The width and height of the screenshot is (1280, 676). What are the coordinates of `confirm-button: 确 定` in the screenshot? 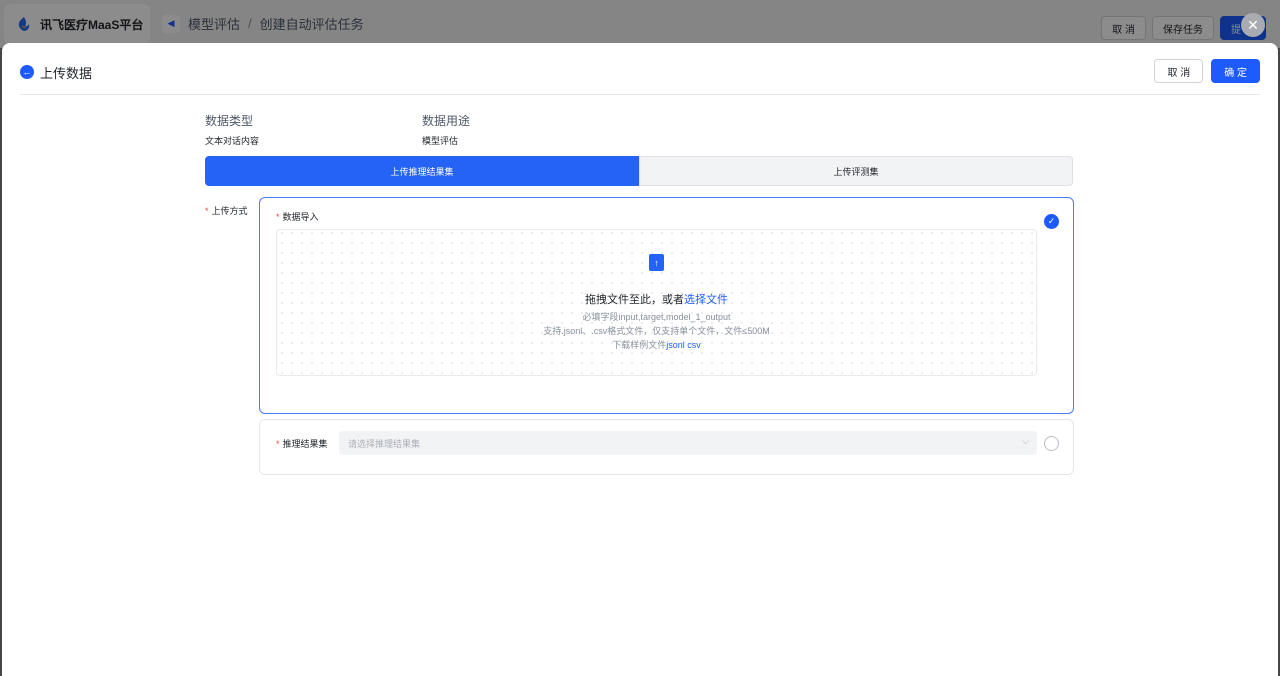 It's located at (1235, 71).